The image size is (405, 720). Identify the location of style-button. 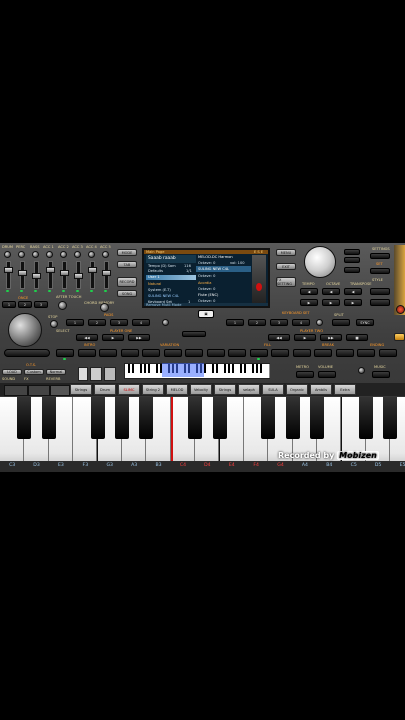
(380, 291).